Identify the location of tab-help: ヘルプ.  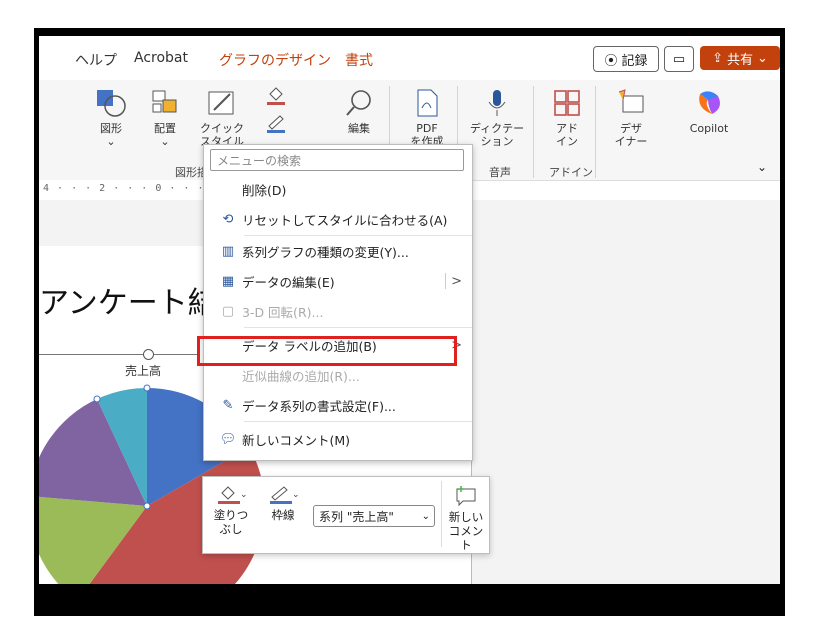
(96, 60).